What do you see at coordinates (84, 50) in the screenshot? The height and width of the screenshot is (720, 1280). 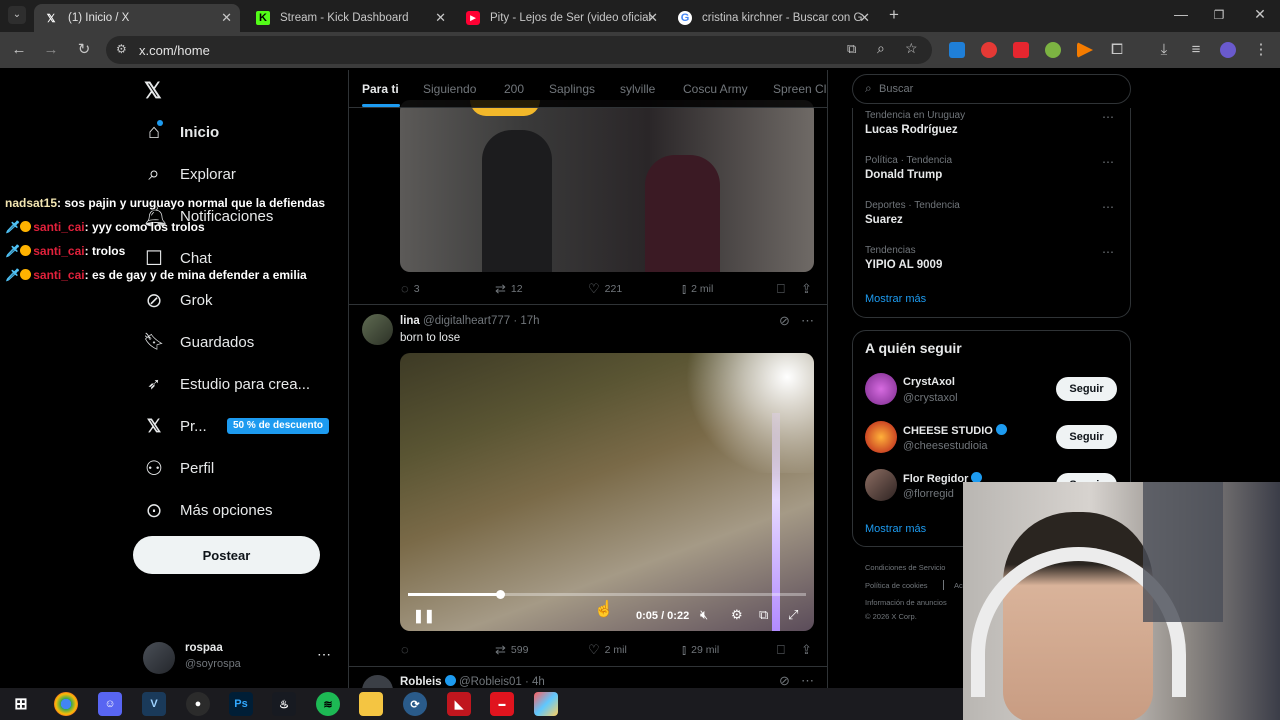 I see `reload-icon: ↻` at bounding box center [84, 50].